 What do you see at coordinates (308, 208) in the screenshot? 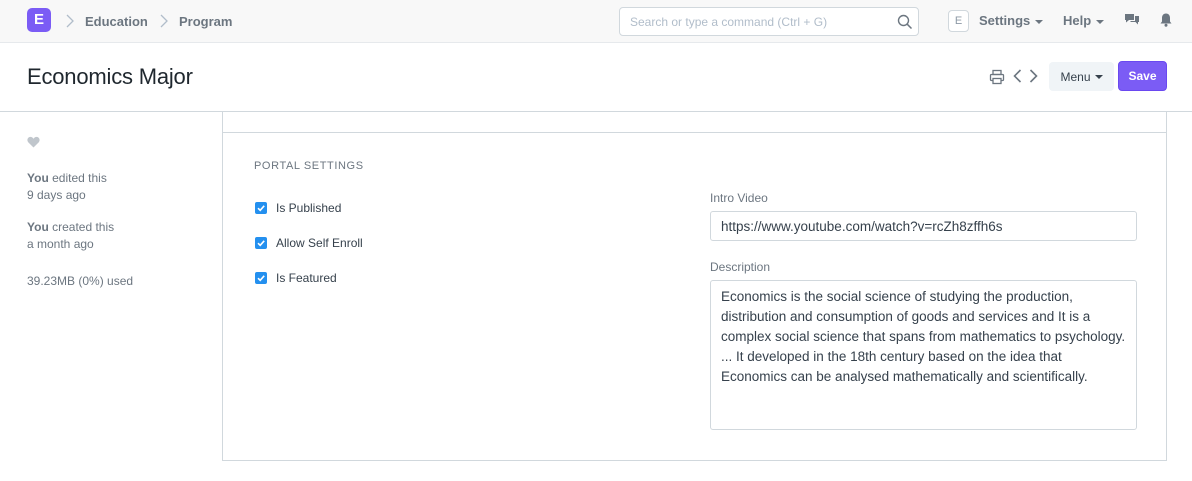
I see `checkbox-label: Is Published` at bounding box center [308, 208].